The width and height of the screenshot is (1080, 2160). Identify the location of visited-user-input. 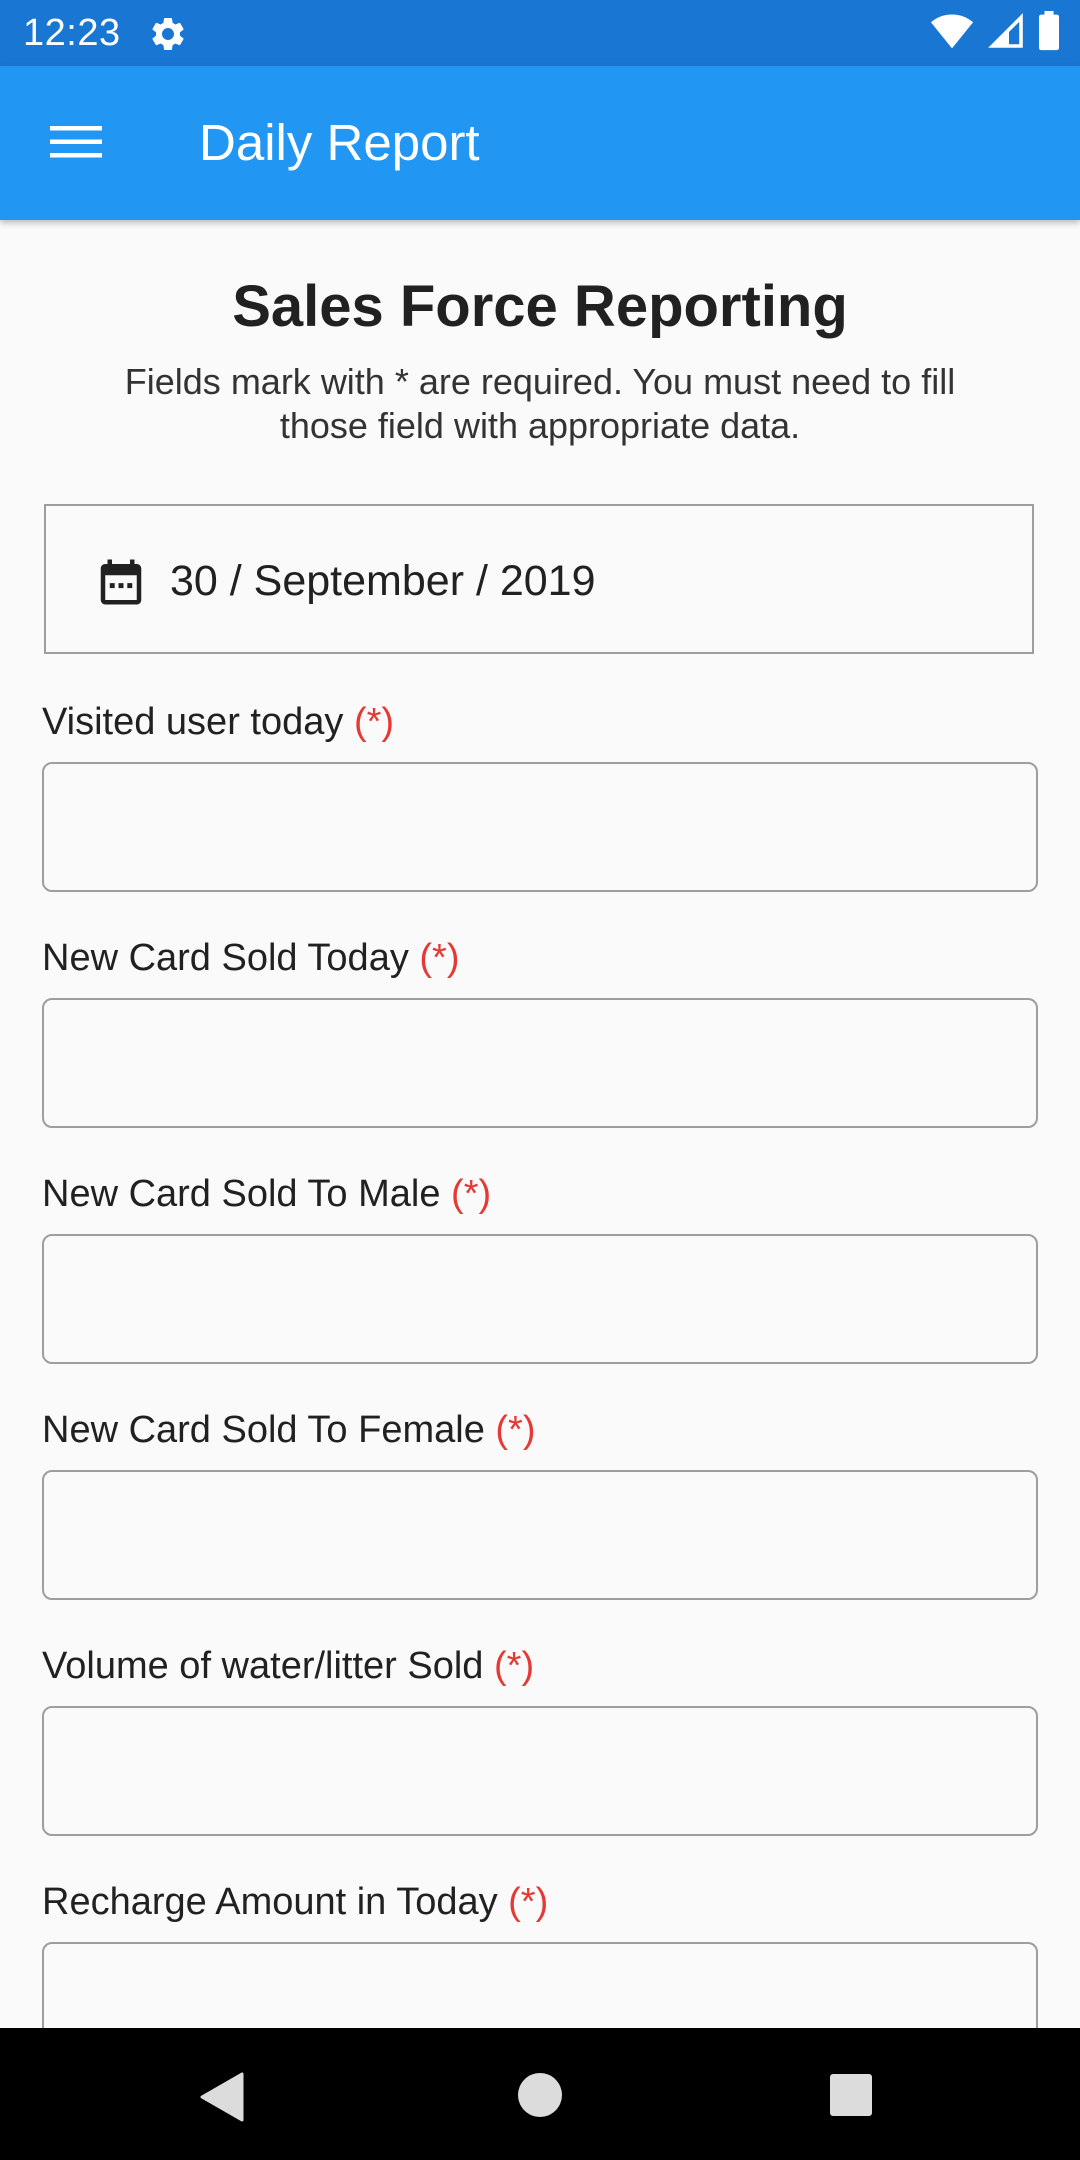
(540, 827).